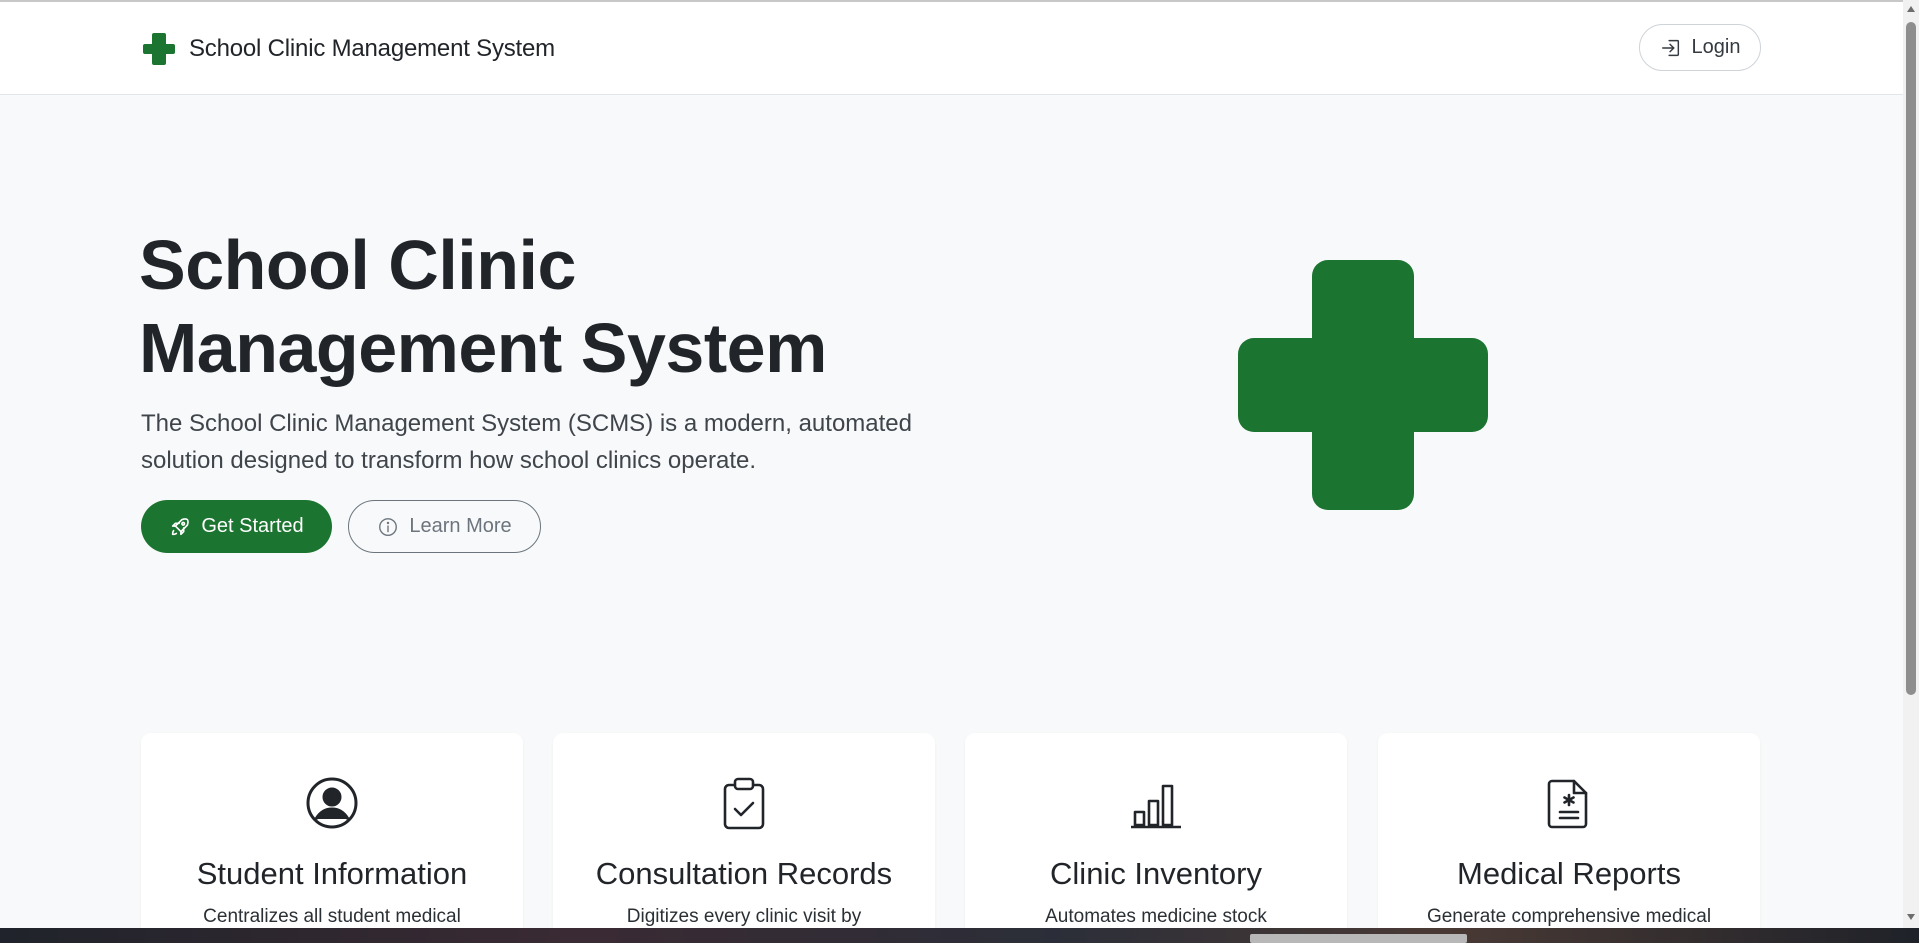 This screenshot has width=1919, height=943. Describe the element at coordinates (744, 803) in the screenshot. I see `clipboard-check-icon` at that location.